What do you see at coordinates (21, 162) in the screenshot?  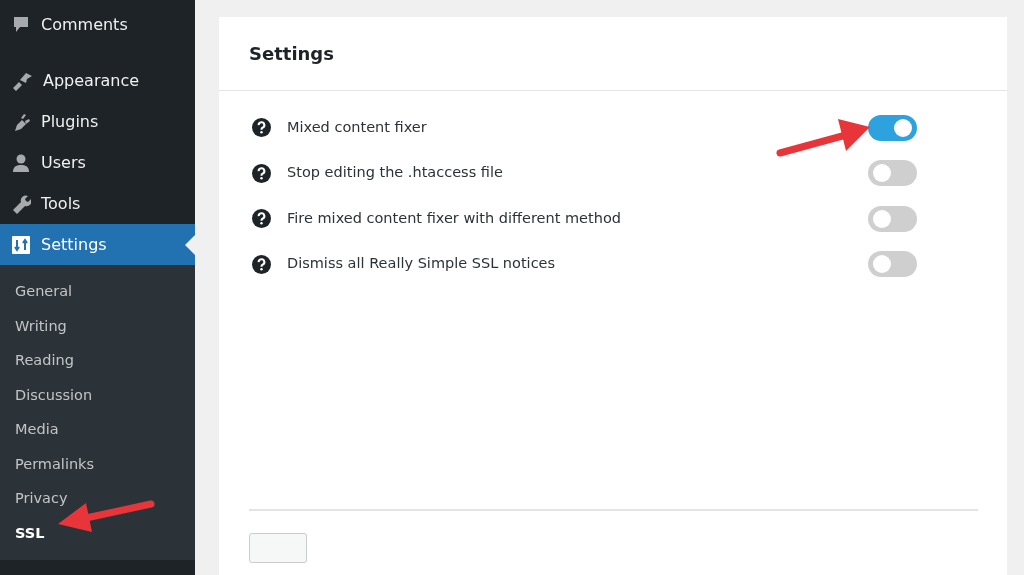 I see `user-icon` at bounding box center [21, 162].